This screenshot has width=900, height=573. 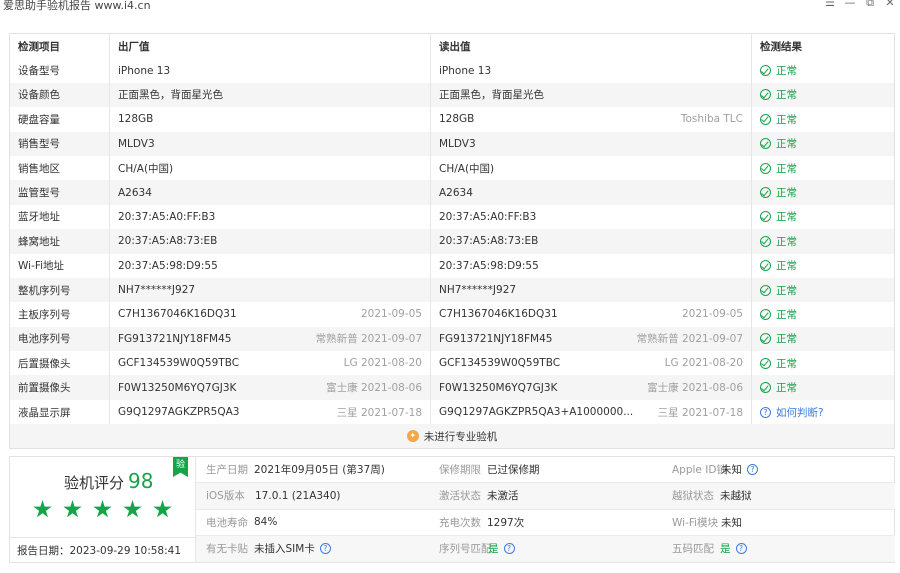 I want to click on info-value-text: 未激活, so click(x=503, y=496).